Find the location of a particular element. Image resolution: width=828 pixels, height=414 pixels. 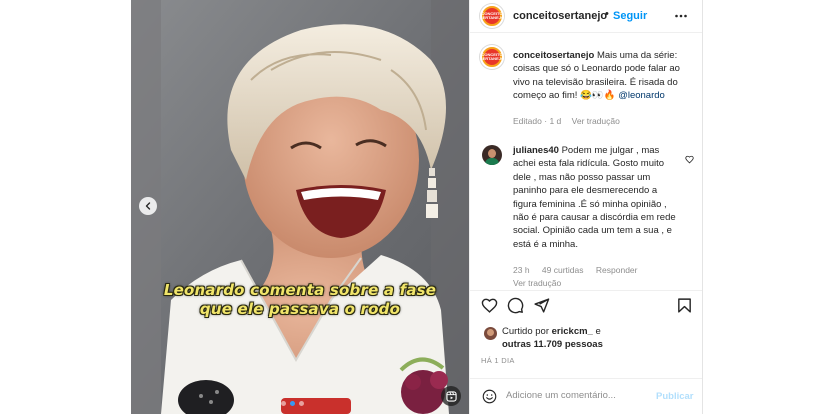

commenter-avatar is located at coordinates (492, 155).